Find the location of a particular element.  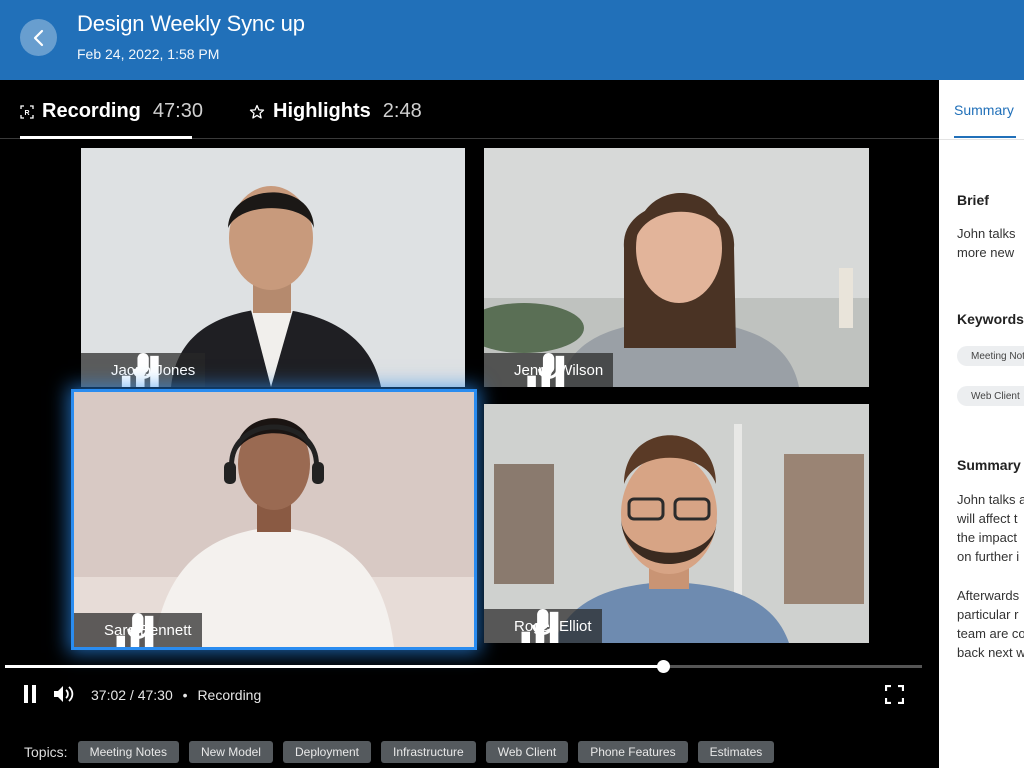

topic-chip: Estimates is located at coordinates (736, 752).